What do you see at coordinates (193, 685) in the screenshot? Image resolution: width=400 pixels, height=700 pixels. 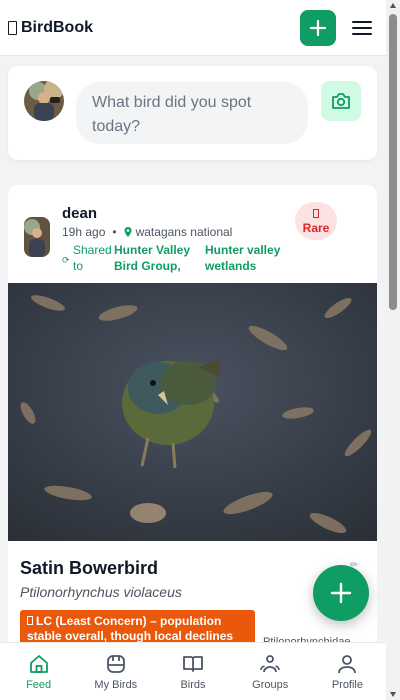 I see `nav-label: Birds` at bounding box center [193, 685].